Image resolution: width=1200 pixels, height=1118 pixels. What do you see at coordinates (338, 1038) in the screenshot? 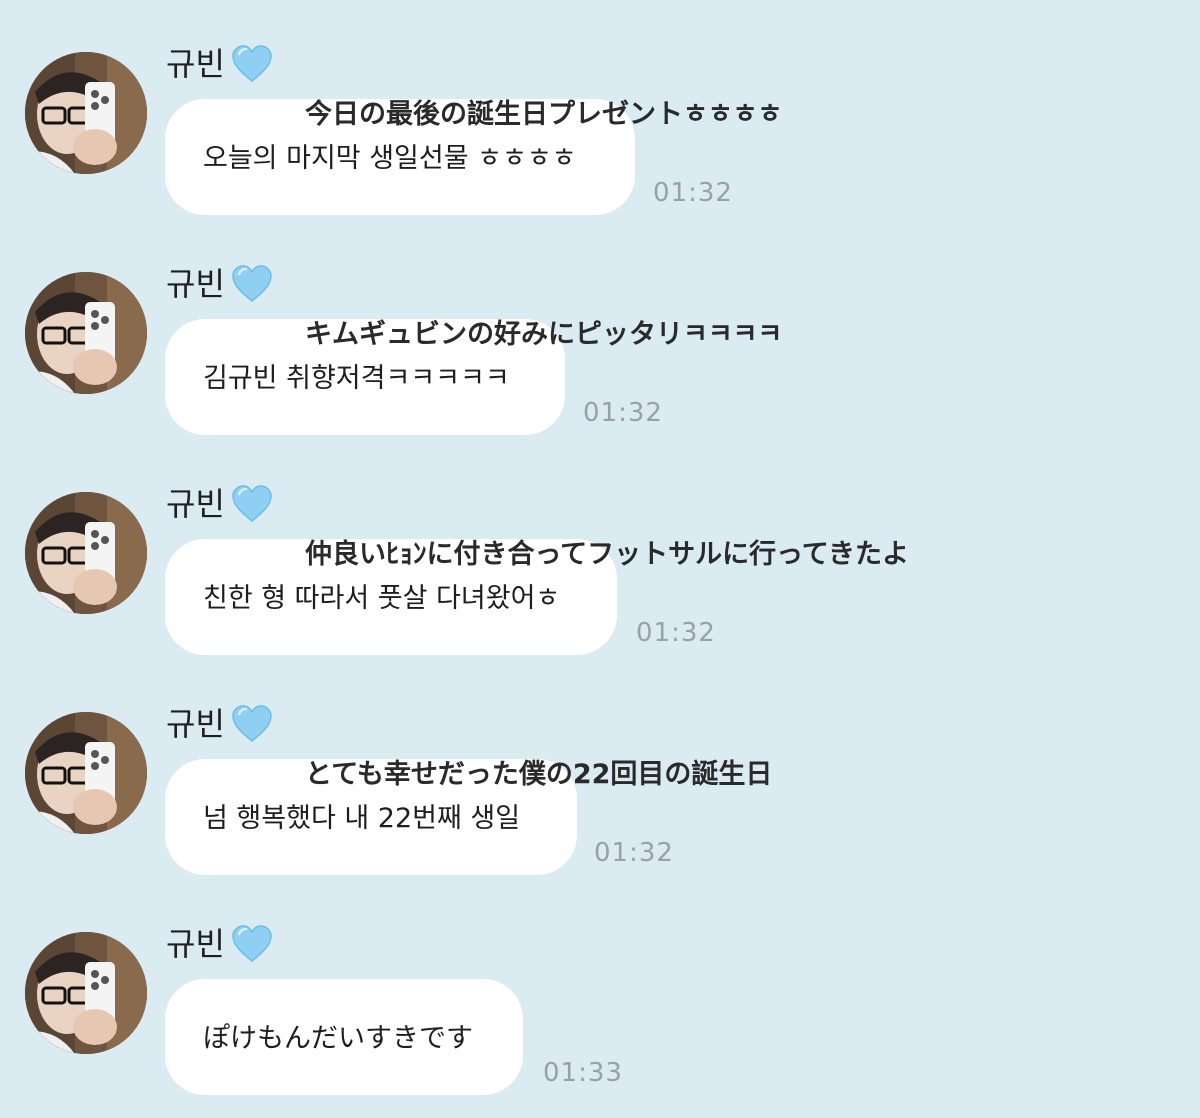
I see `message-text: ぽけもんだいすきです` at bounding box center [338, 1038].